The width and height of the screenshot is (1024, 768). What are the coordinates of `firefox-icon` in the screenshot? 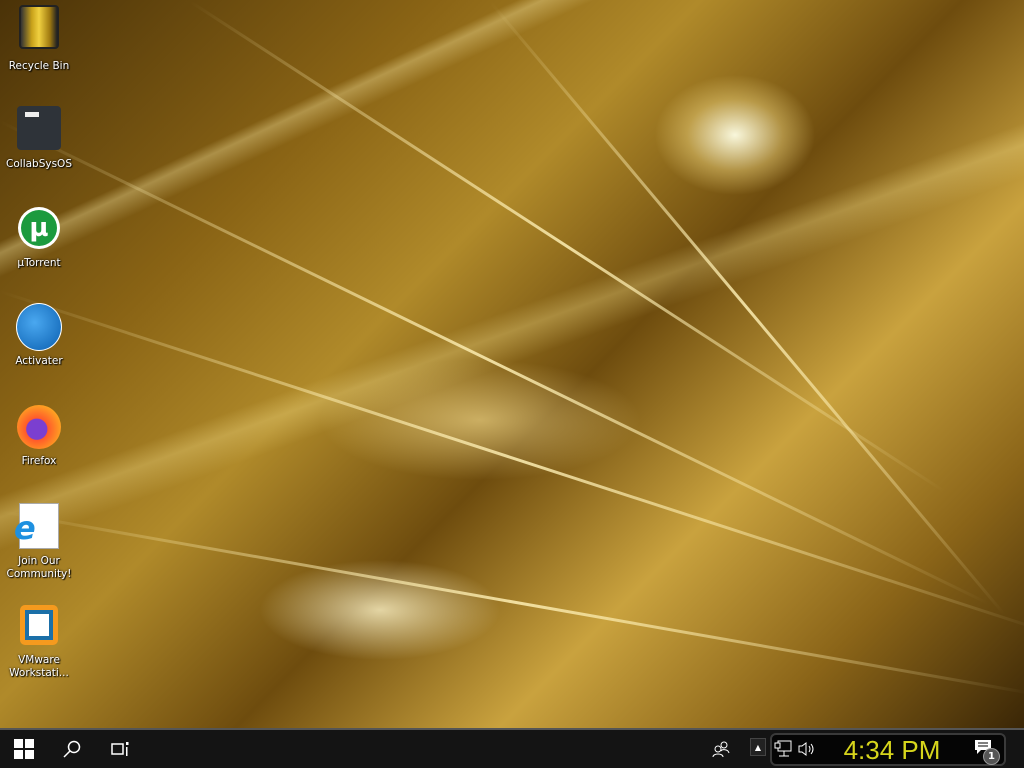 It's located at (39, 427).